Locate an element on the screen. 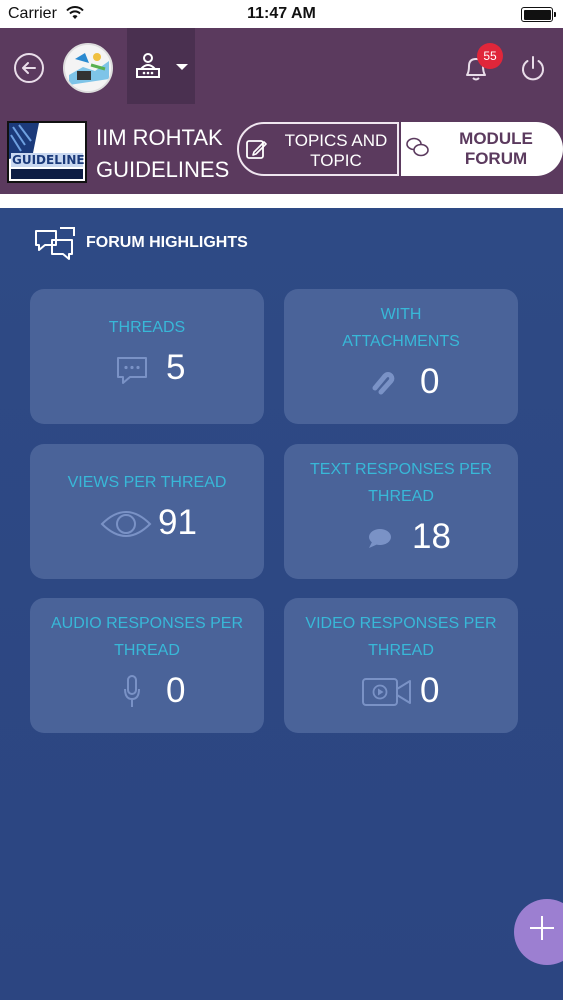  plus-icon-vertical is located at coordinates (542, 928).